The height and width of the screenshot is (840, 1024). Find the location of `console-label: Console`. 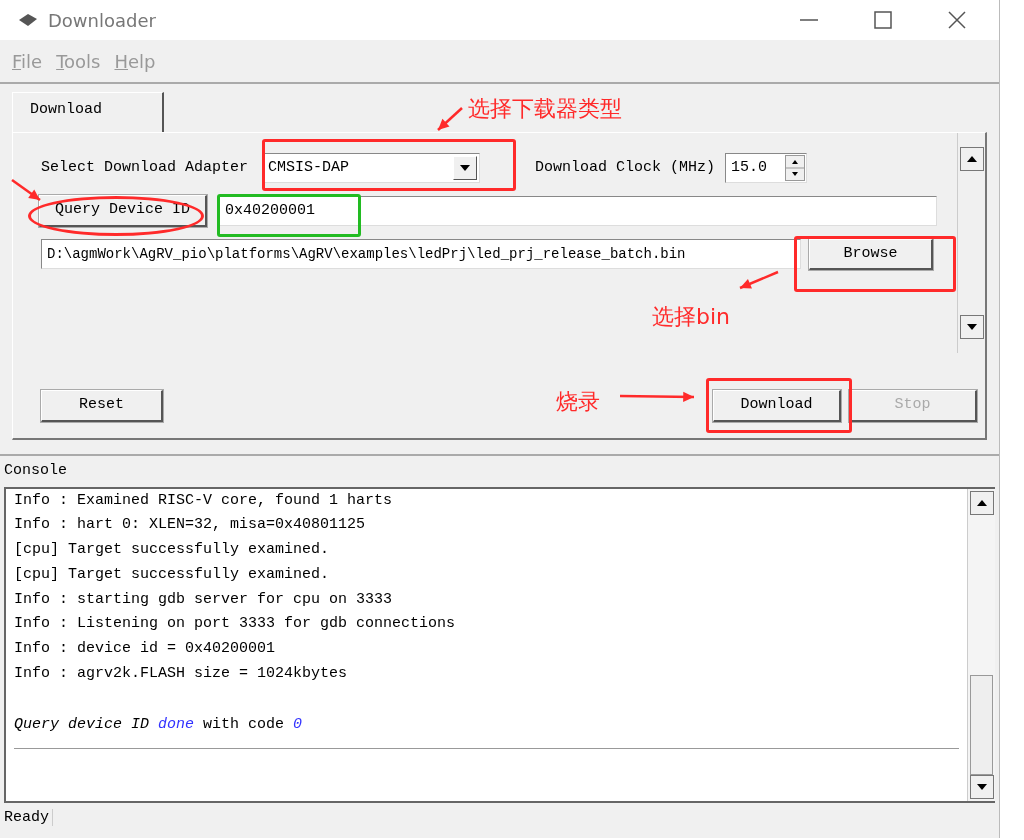

console-label: Console is located at coordinates (35, 470).